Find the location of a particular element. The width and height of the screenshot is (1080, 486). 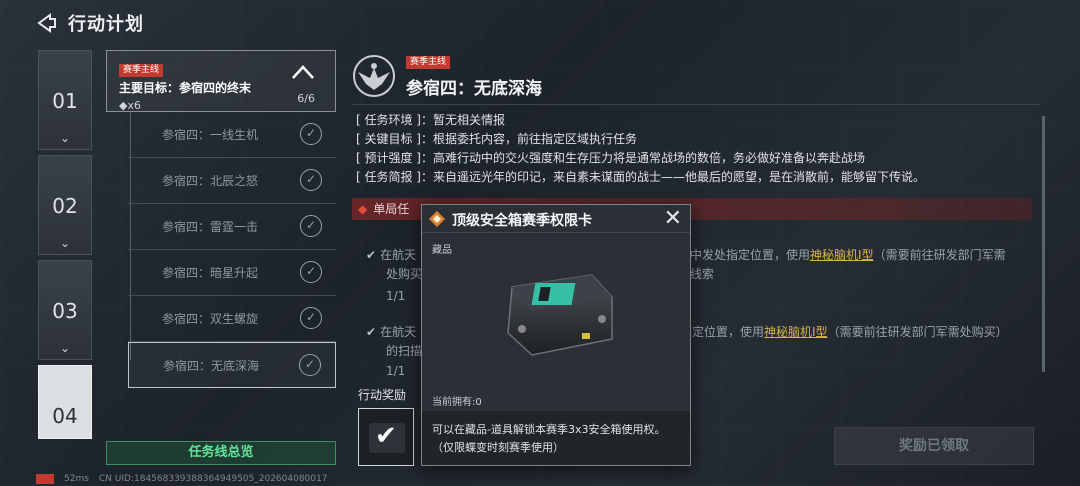

task-text: 线索 is located at coordinates (702, 274).